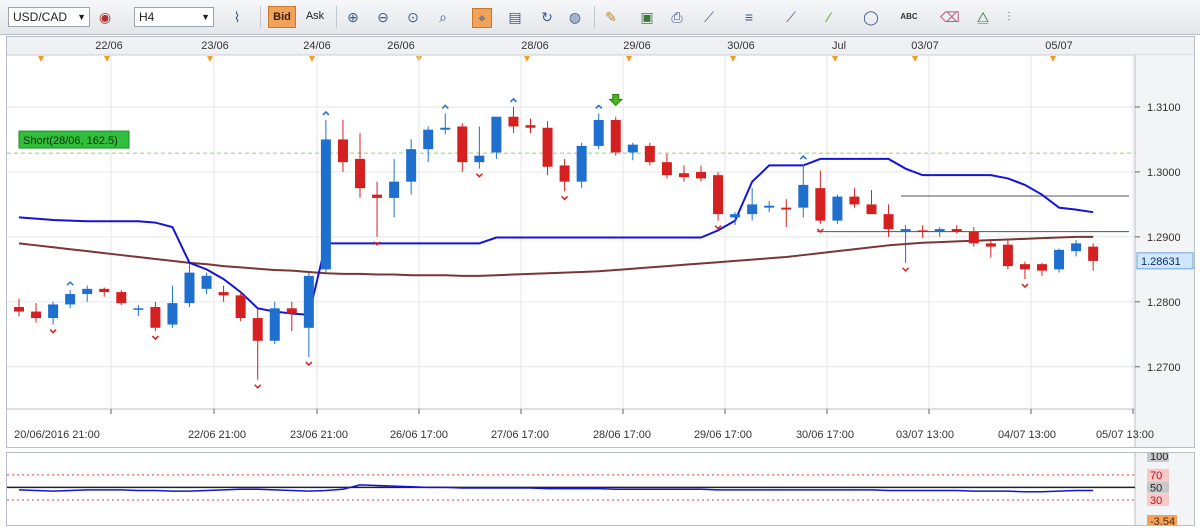  I want to click on template-icon: ▤, so click(515, 17).